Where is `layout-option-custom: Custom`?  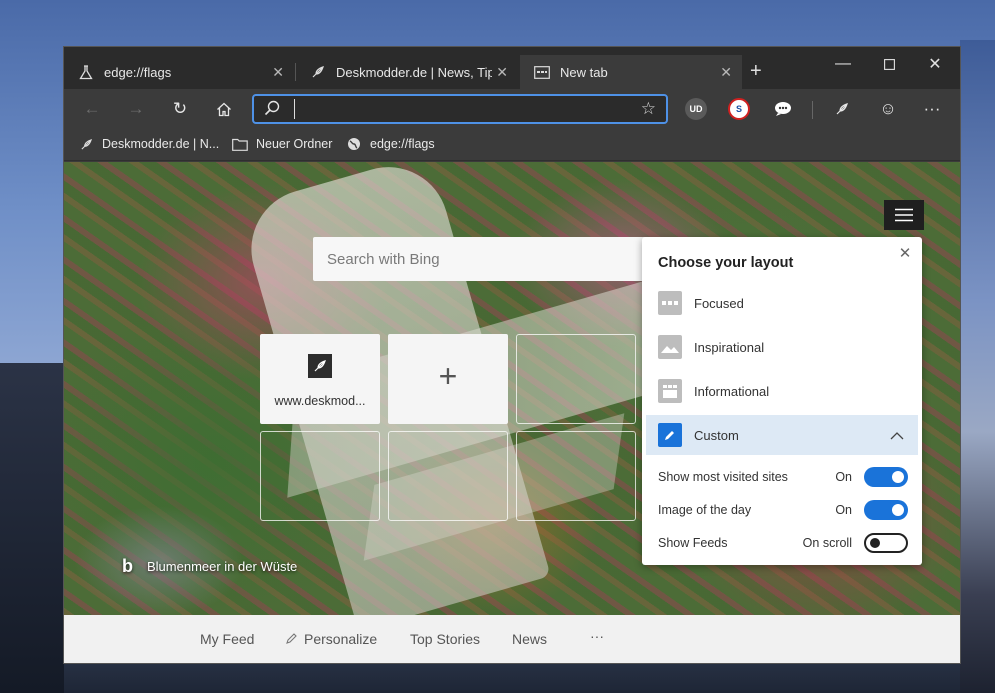
layout-option-custom: Custom is located at coordinates (782, 435).